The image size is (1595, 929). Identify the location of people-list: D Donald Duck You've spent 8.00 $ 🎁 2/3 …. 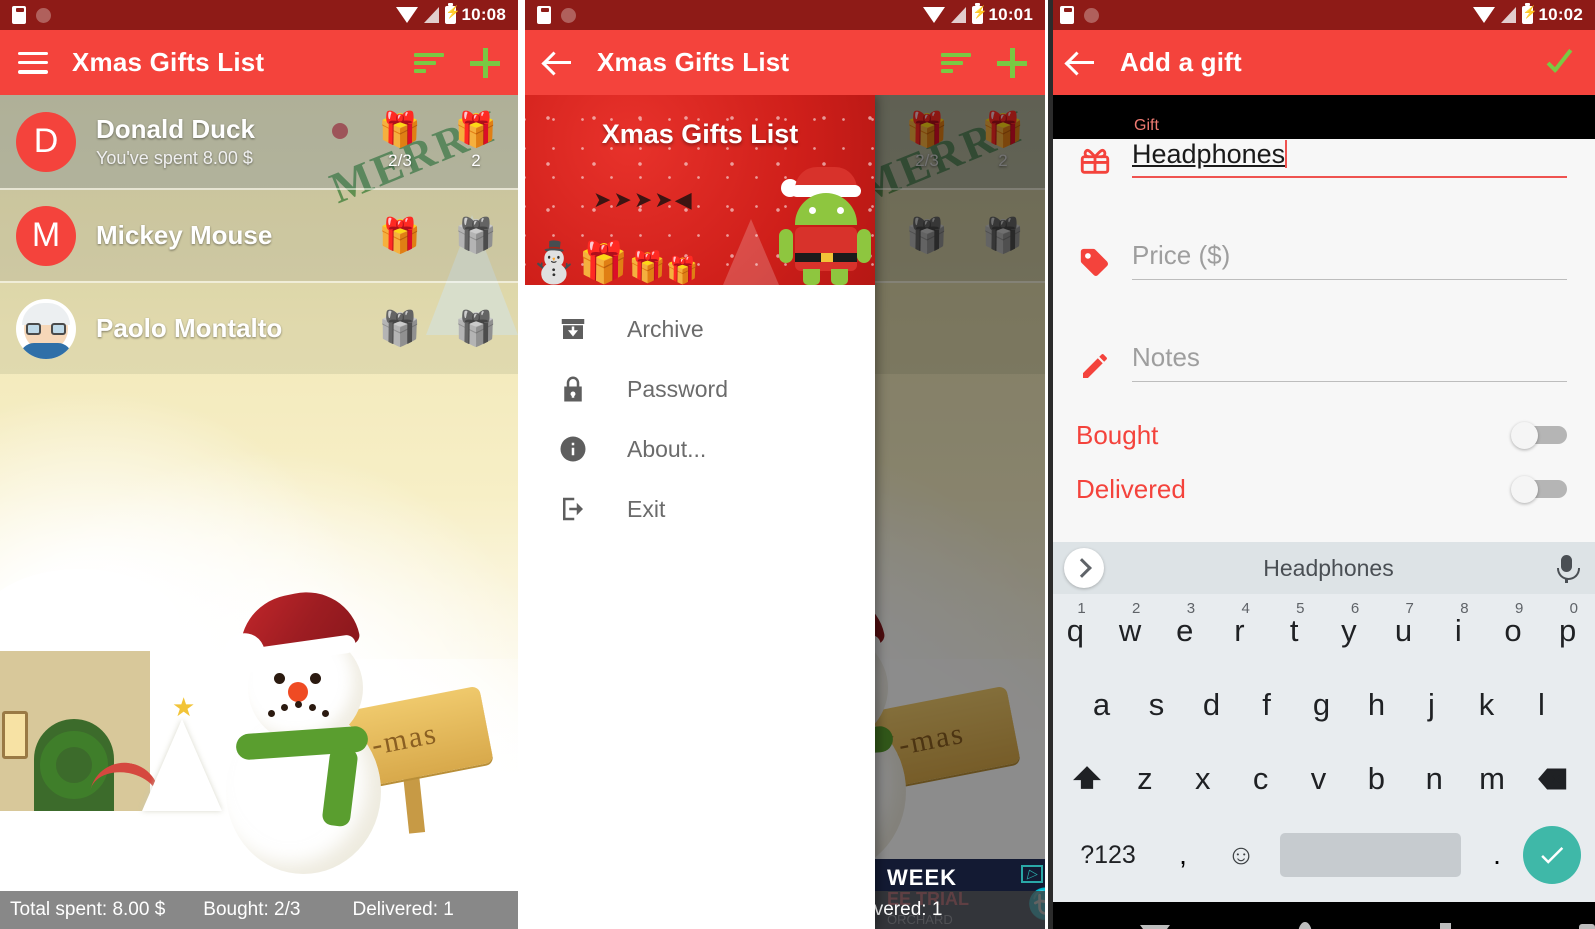
(259, 234).